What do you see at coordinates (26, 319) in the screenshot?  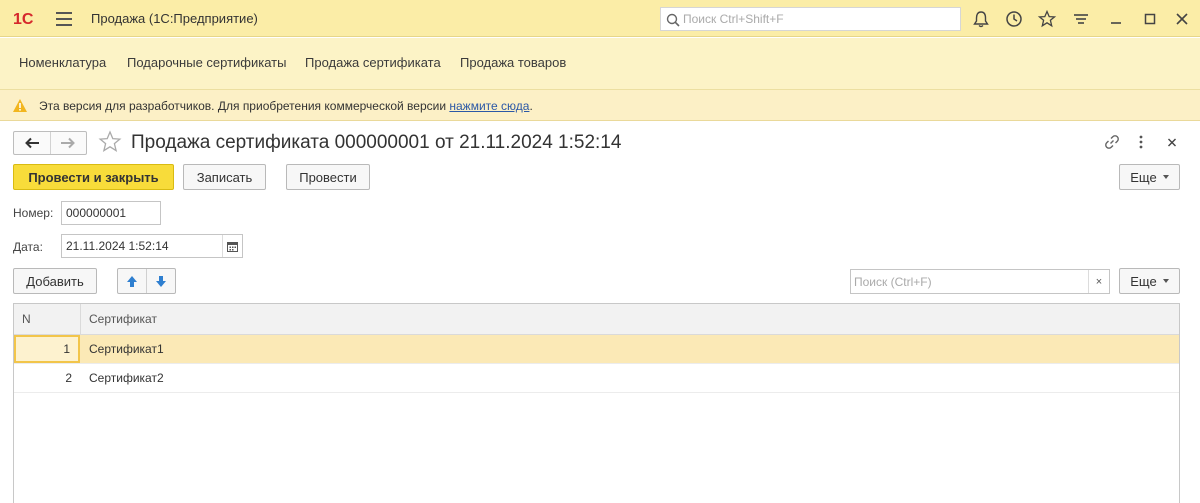 I see `column-header-n: N` at bounding box center [26, 319].